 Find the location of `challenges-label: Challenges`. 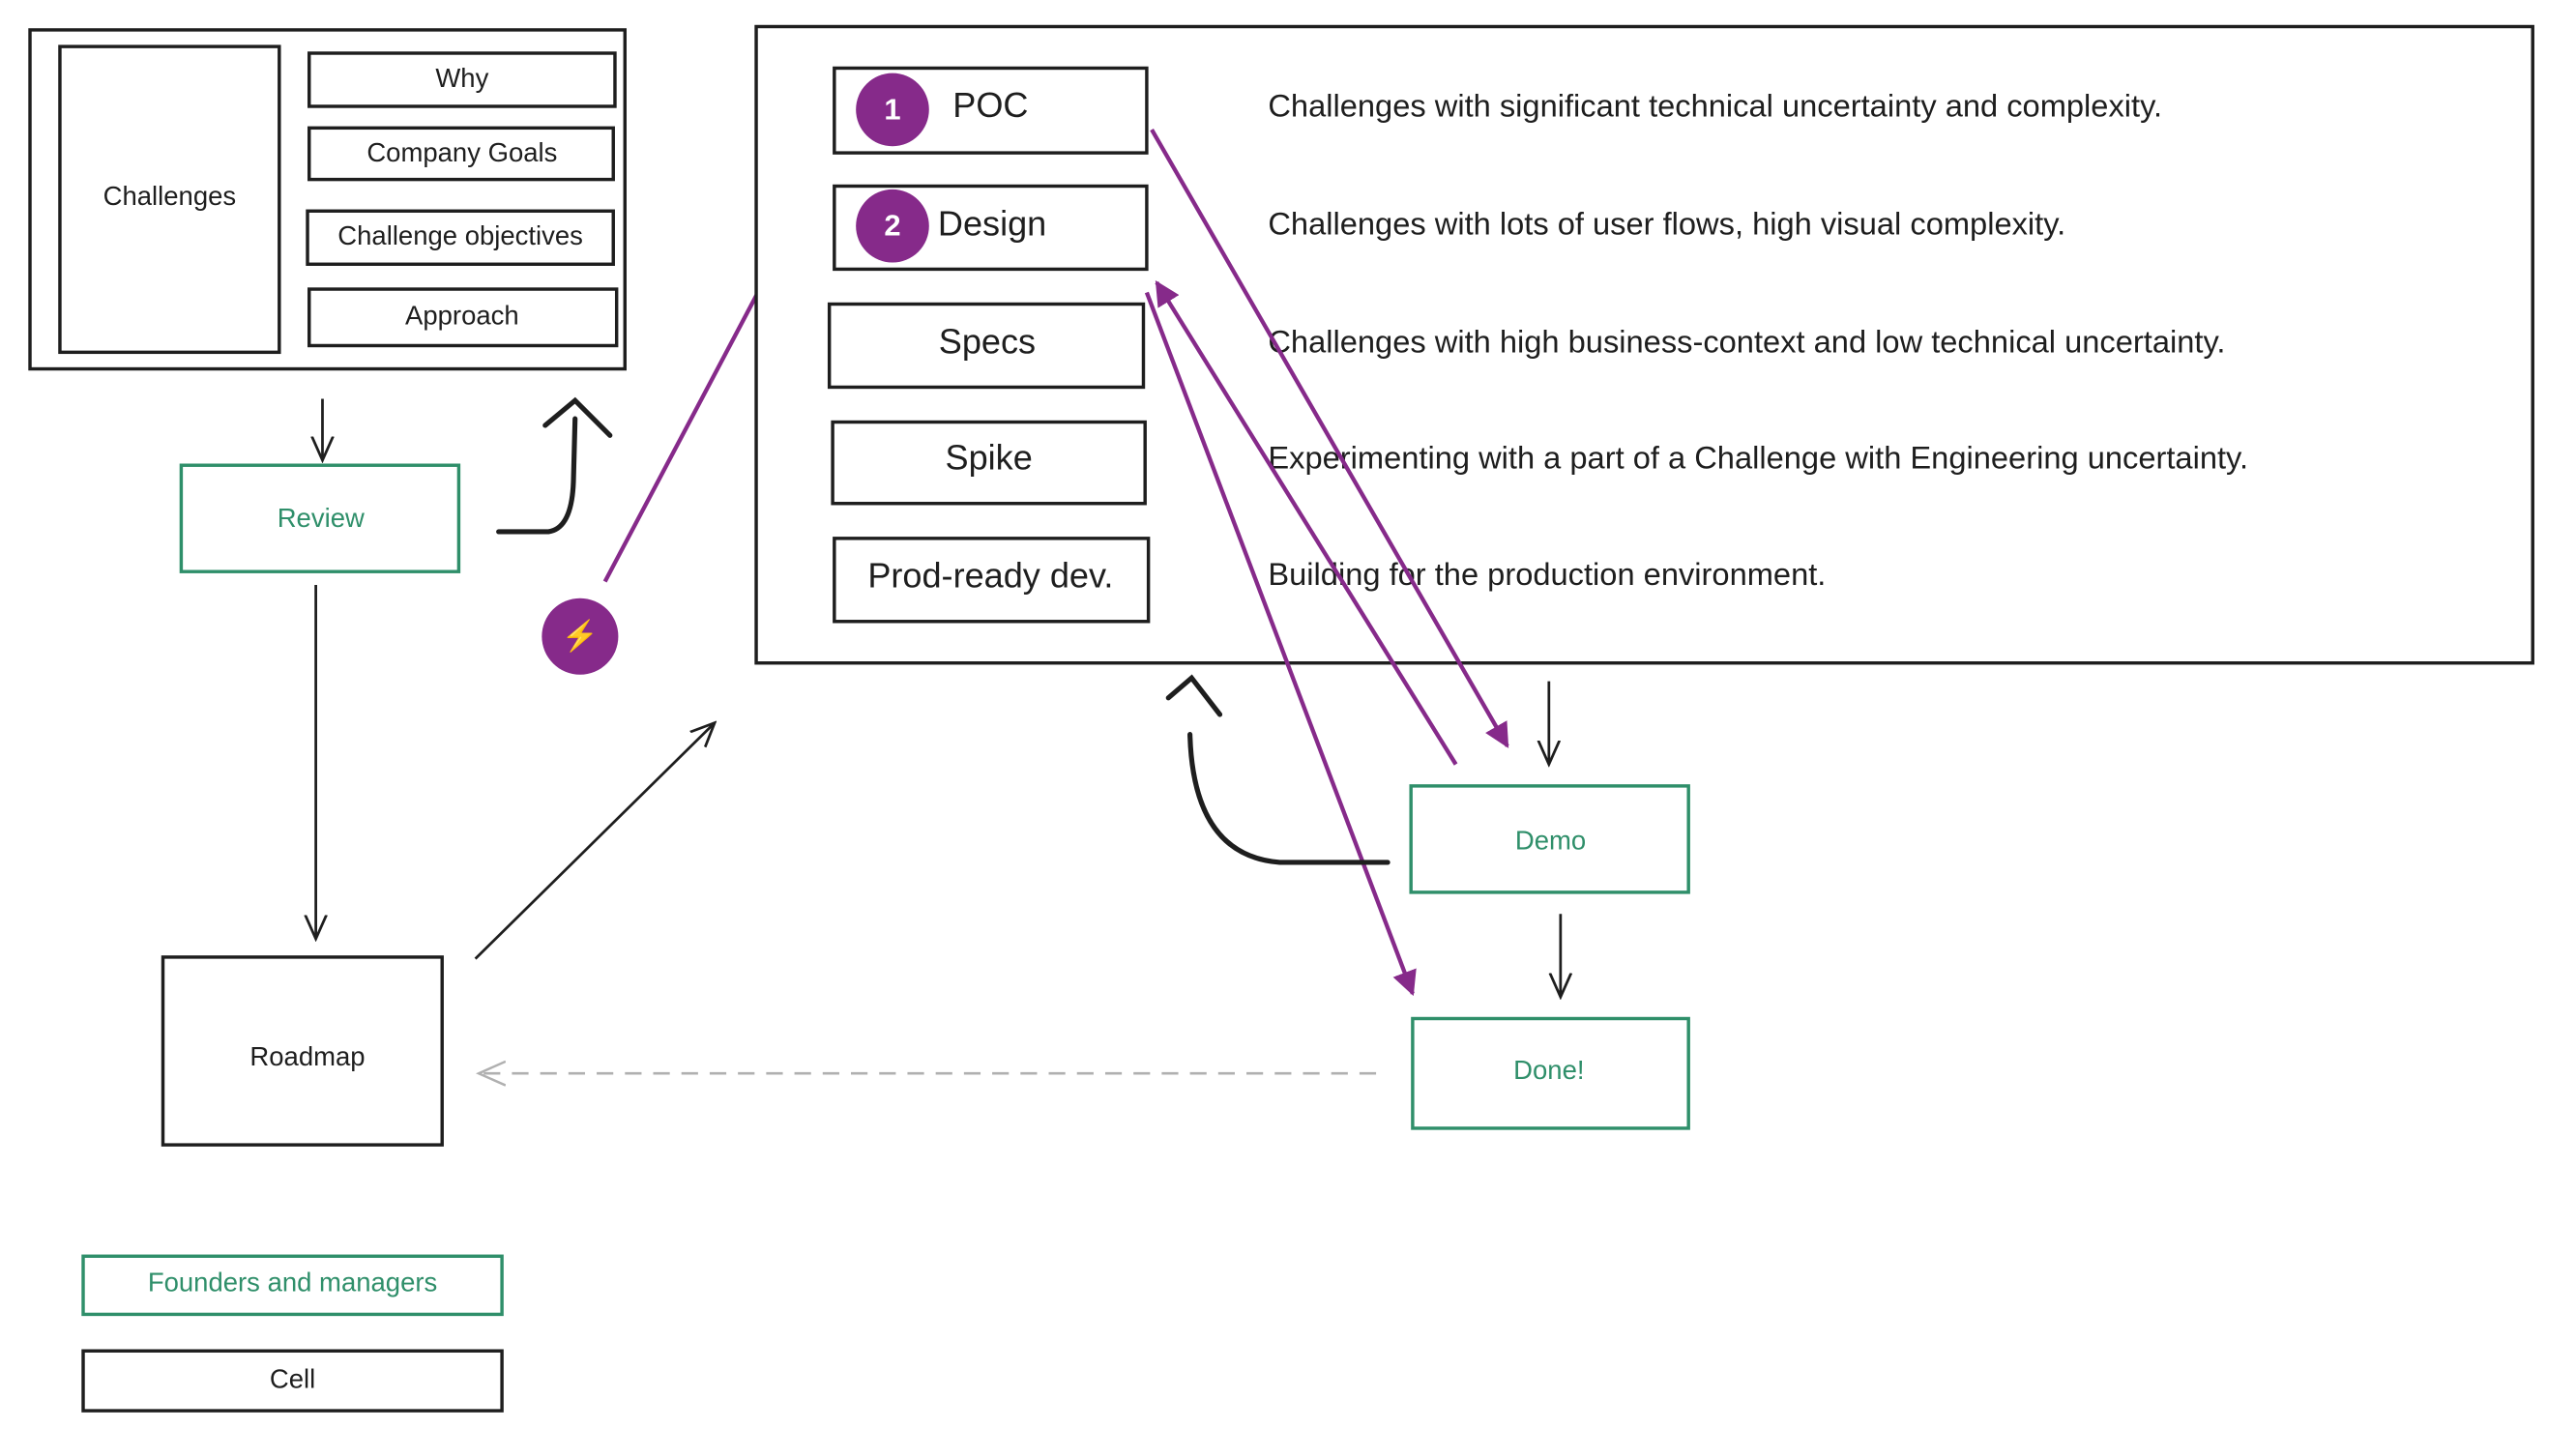

challenges-label: Challenges is located at coordinates (170, 196).